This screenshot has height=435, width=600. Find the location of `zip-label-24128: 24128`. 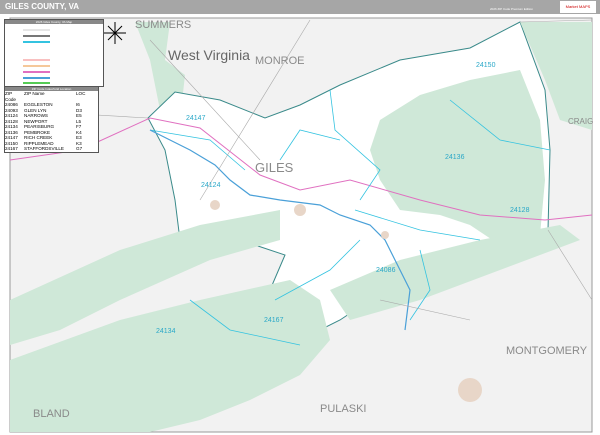

zip-label-24128: 24128 is located at coordinates (520, 210).